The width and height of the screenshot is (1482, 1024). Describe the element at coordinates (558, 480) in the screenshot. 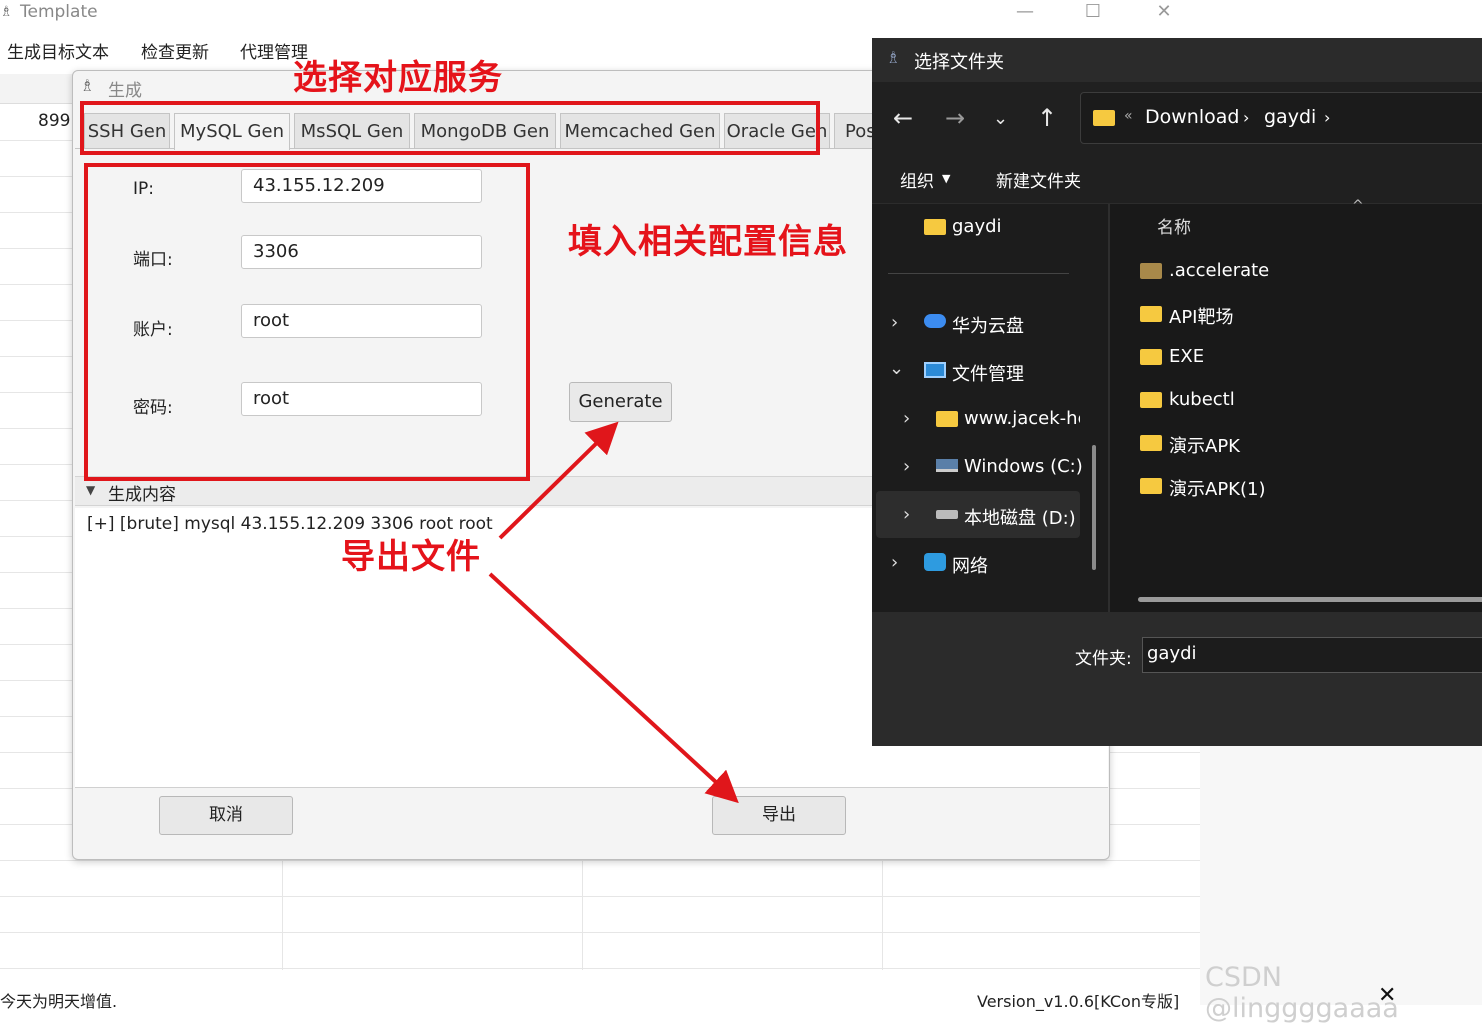

I see `arrow-to-generate` at that location.